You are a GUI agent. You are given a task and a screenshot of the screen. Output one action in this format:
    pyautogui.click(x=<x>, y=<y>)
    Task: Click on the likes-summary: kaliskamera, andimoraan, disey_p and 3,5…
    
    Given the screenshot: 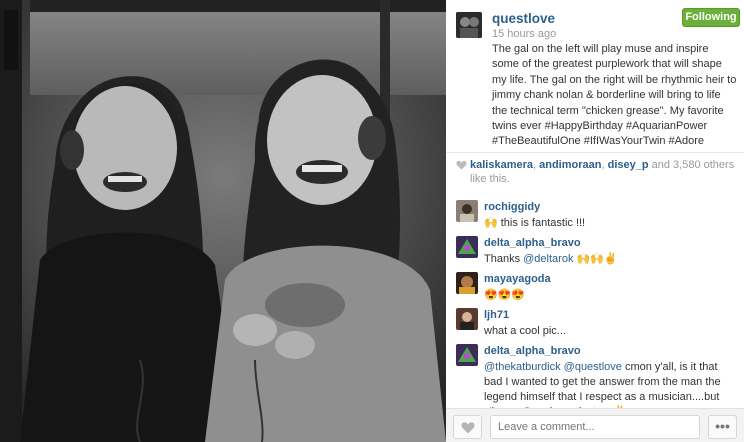 What is the action you would take?
    pyautogui.click(x=598, y=172)
    